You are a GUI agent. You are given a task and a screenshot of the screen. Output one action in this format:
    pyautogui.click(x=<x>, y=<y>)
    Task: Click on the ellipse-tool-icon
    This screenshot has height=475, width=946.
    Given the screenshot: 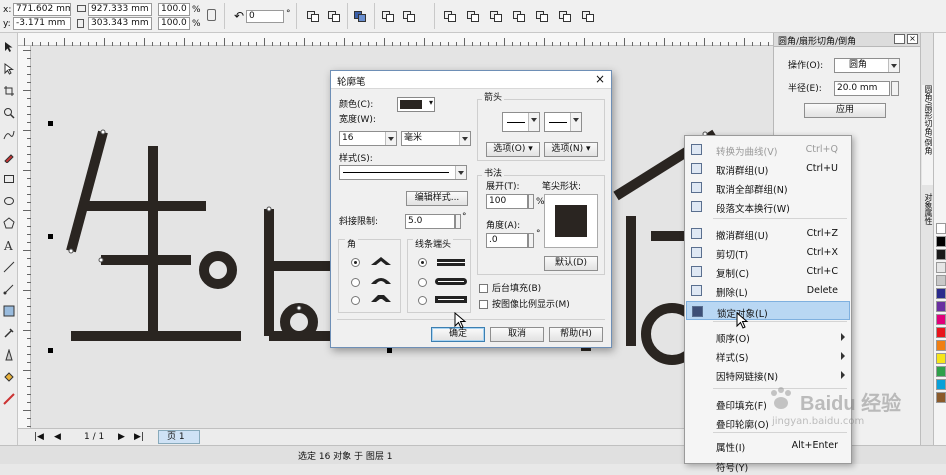 What is the action you would take?
    pyautogui.click(x=9, y=201)
    